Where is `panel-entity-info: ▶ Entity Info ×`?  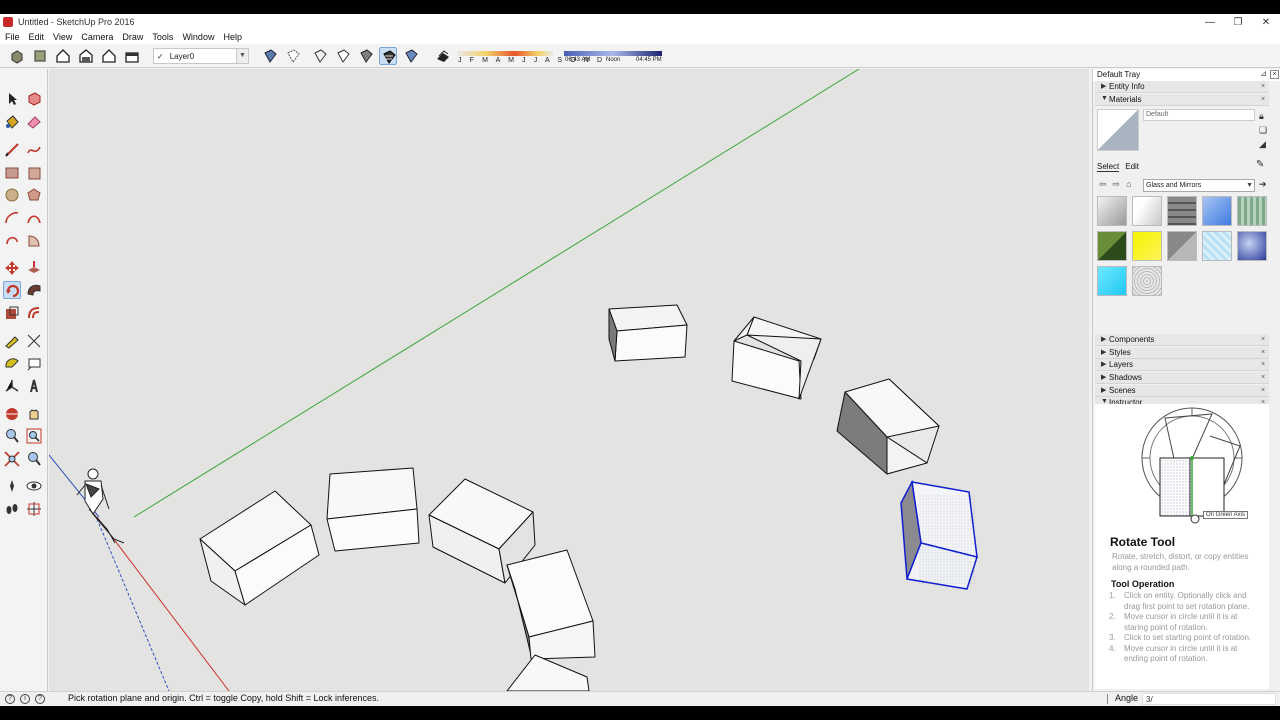 panel-entity-info: ▶ Entity Info × is located at coordinates (1182, 87).